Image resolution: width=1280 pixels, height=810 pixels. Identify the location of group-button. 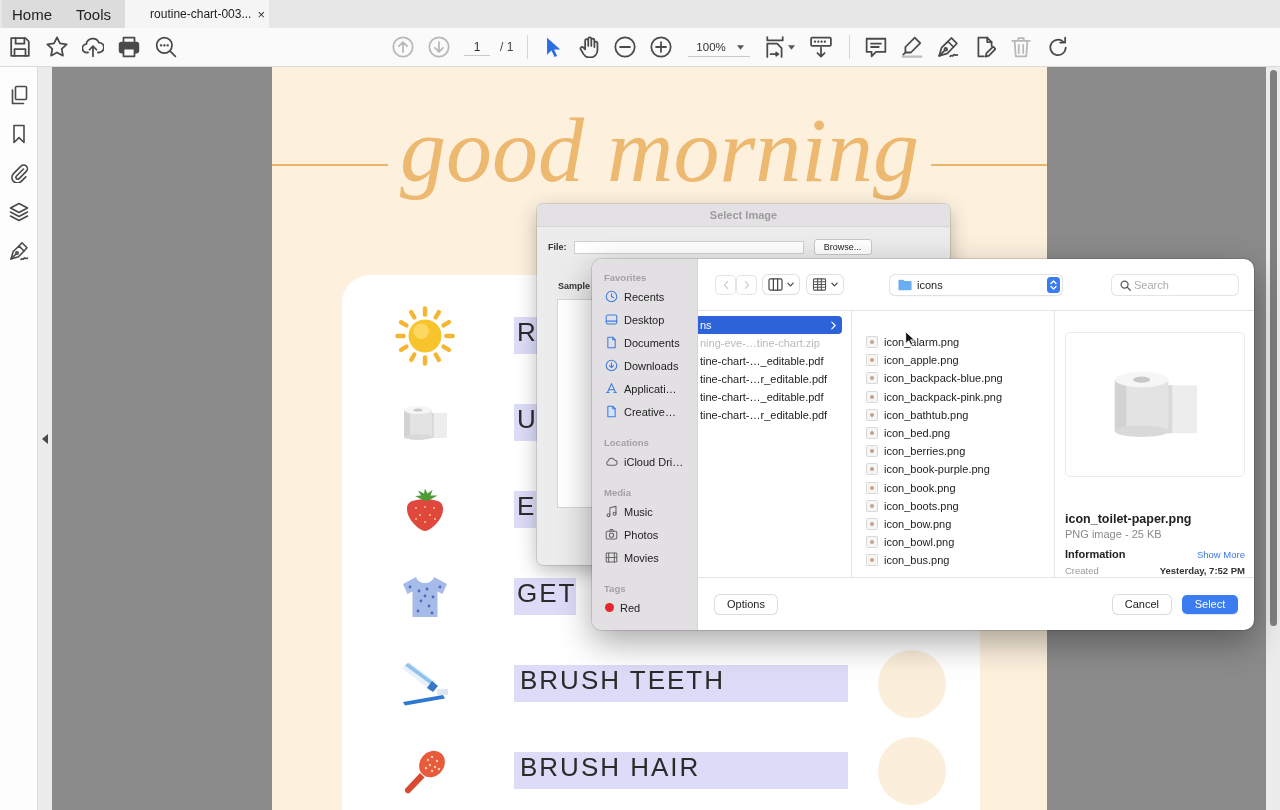
(825, 284).